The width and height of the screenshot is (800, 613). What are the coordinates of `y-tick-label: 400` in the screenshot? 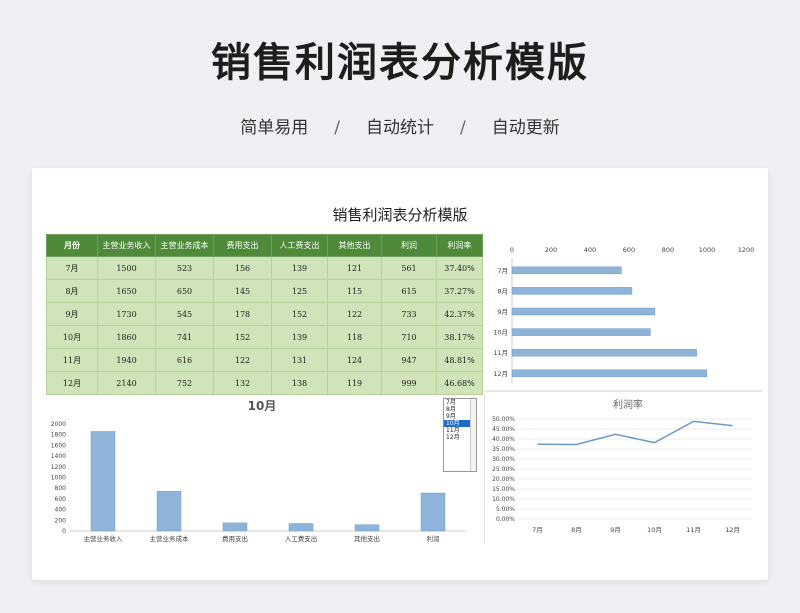 It's located at (61, 510).